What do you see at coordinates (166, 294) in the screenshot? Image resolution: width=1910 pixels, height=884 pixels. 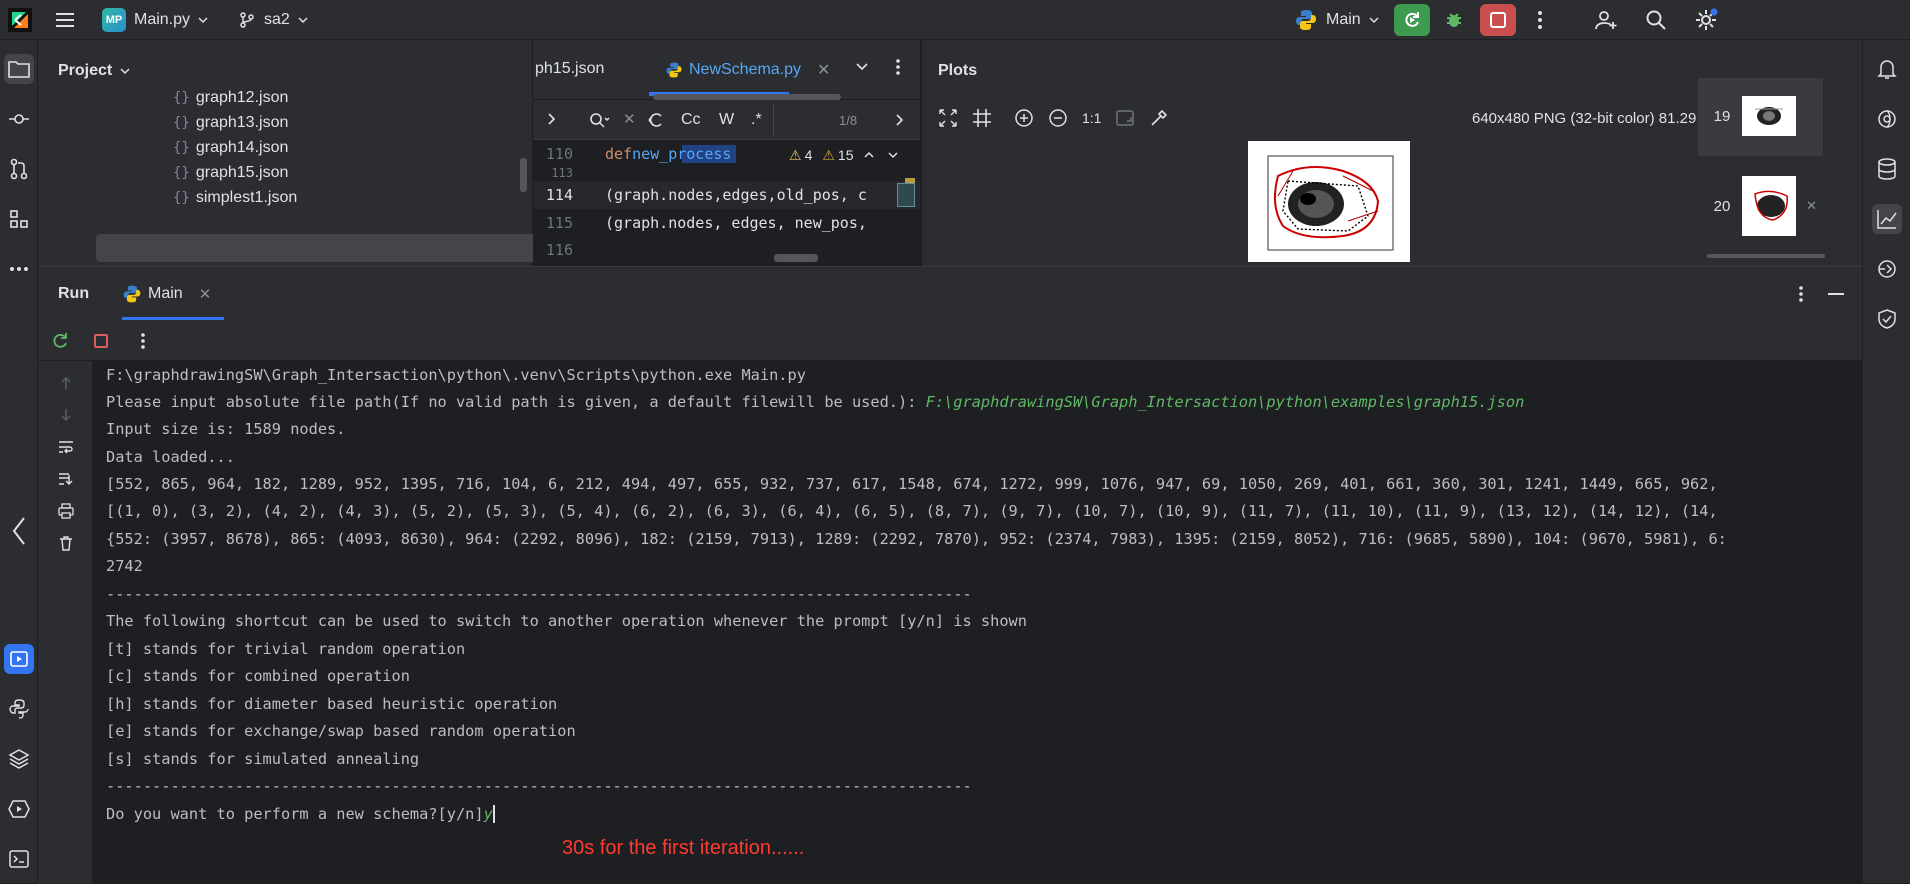 I see `tab-main: Main ✕` at bounding box center [166, 294].